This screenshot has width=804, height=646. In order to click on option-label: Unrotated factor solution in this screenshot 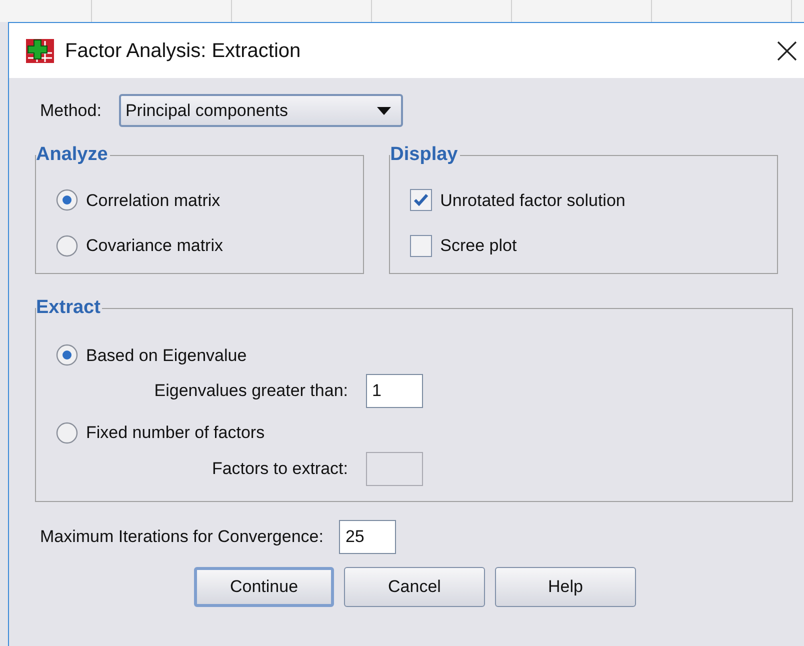, I will do `click(533, 201)`.